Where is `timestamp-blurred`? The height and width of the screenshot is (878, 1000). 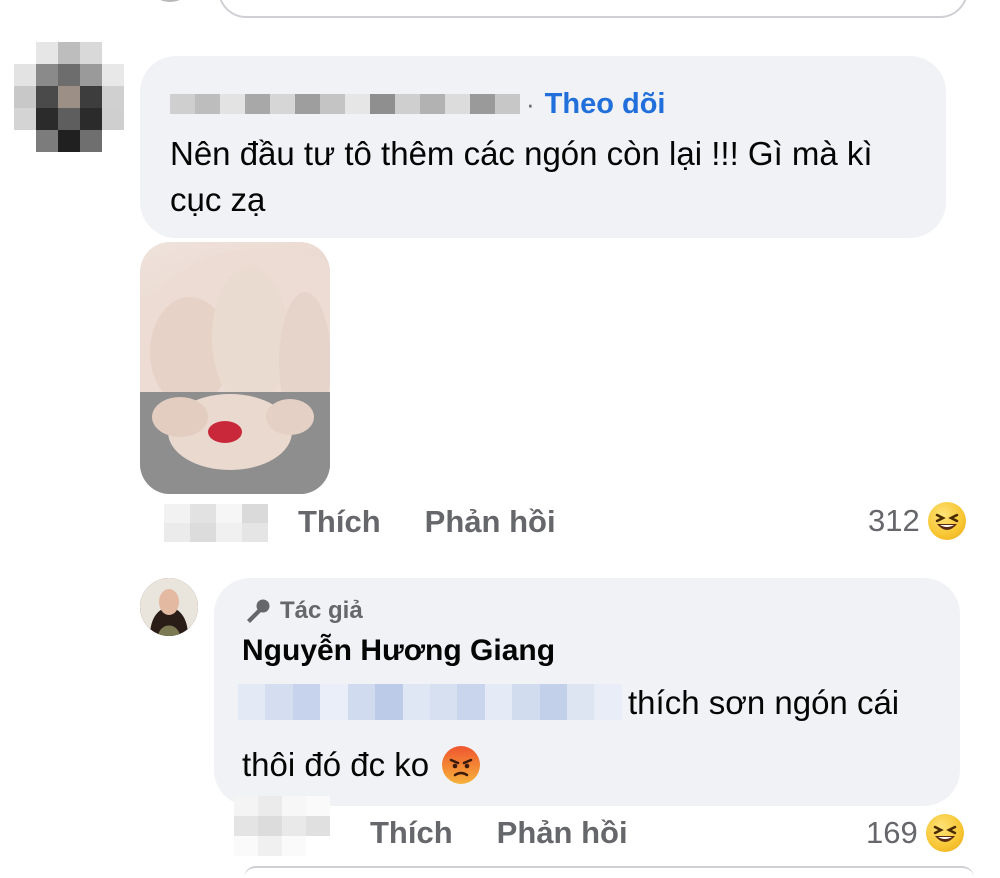
timestamp-blurred is located at coordinates (216, 523).